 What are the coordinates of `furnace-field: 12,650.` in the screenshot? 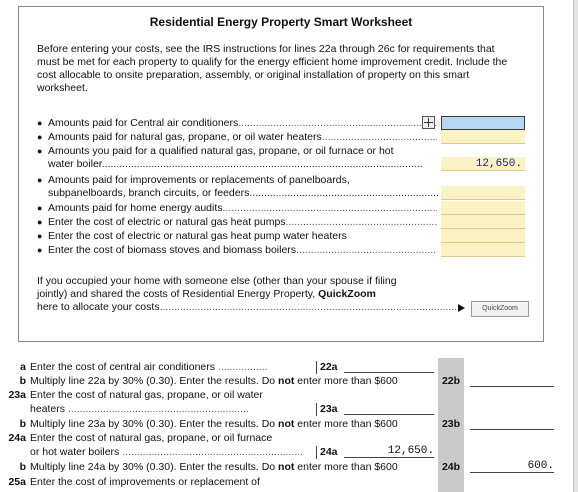 It's located at (483, 164).